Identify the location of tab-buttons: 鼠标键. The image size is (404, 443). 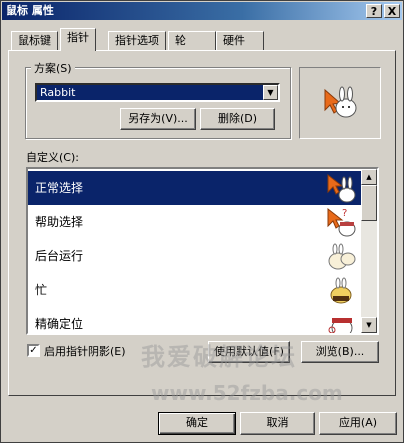
(34, 41).